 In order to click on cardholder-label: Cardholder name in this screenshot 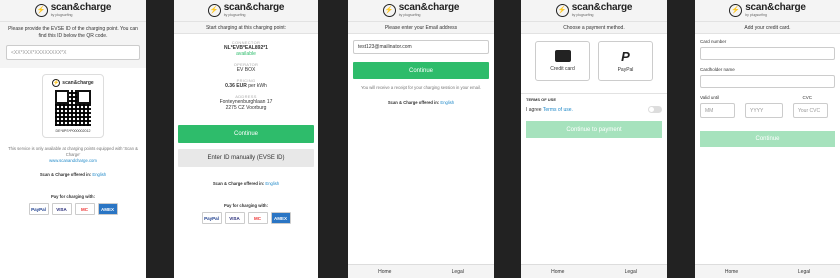, I will do `click(717, 69)`.